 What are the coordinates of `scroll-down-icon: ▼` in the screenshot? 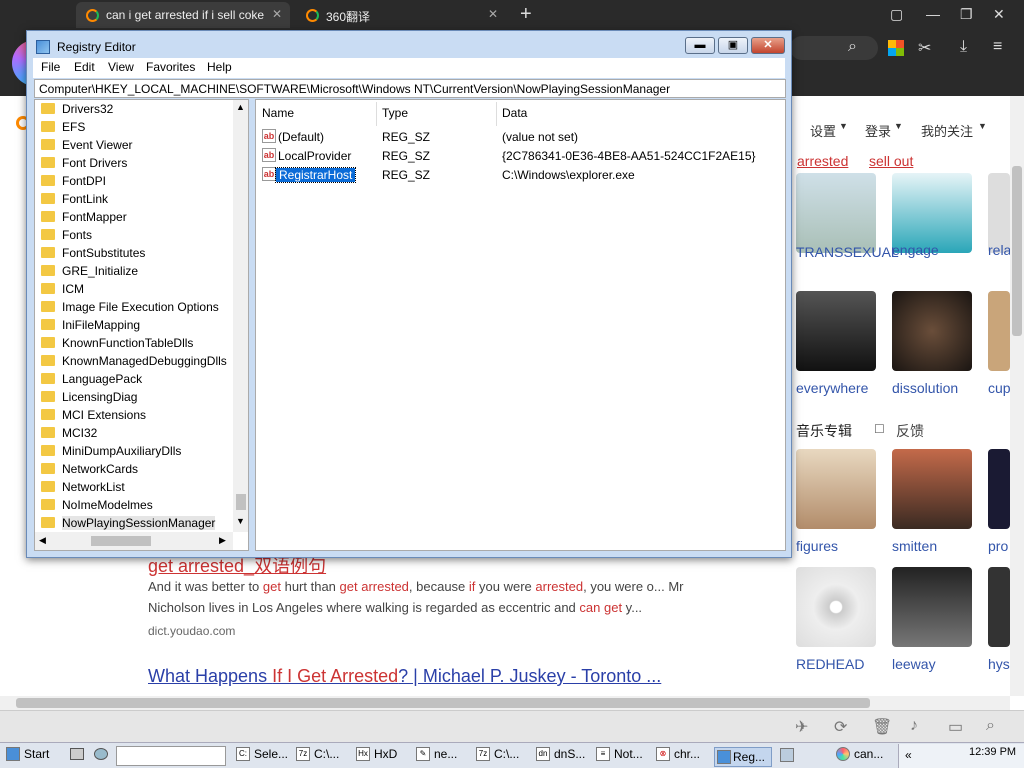 It's located at (240, 521).